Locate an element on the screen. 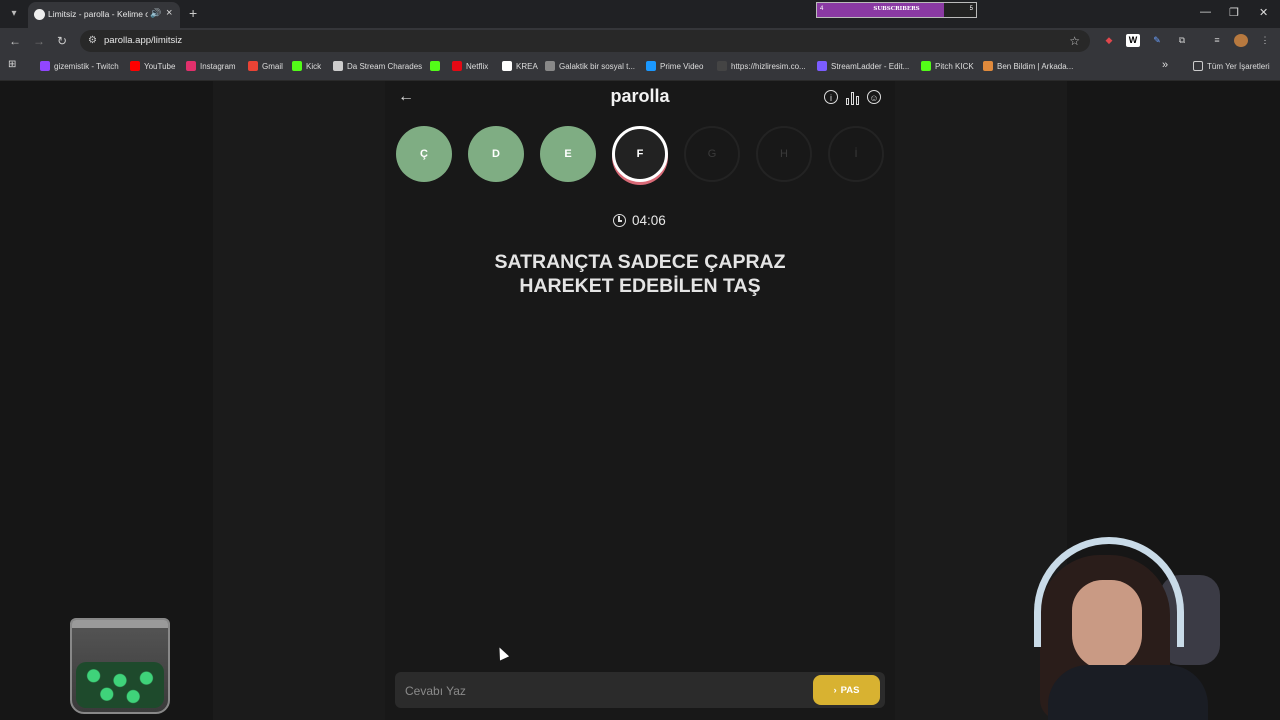 Image resolution: width=1280 pixels, height=720 pixels. bookmark-item: Kick is located at coordinates (306, 67).